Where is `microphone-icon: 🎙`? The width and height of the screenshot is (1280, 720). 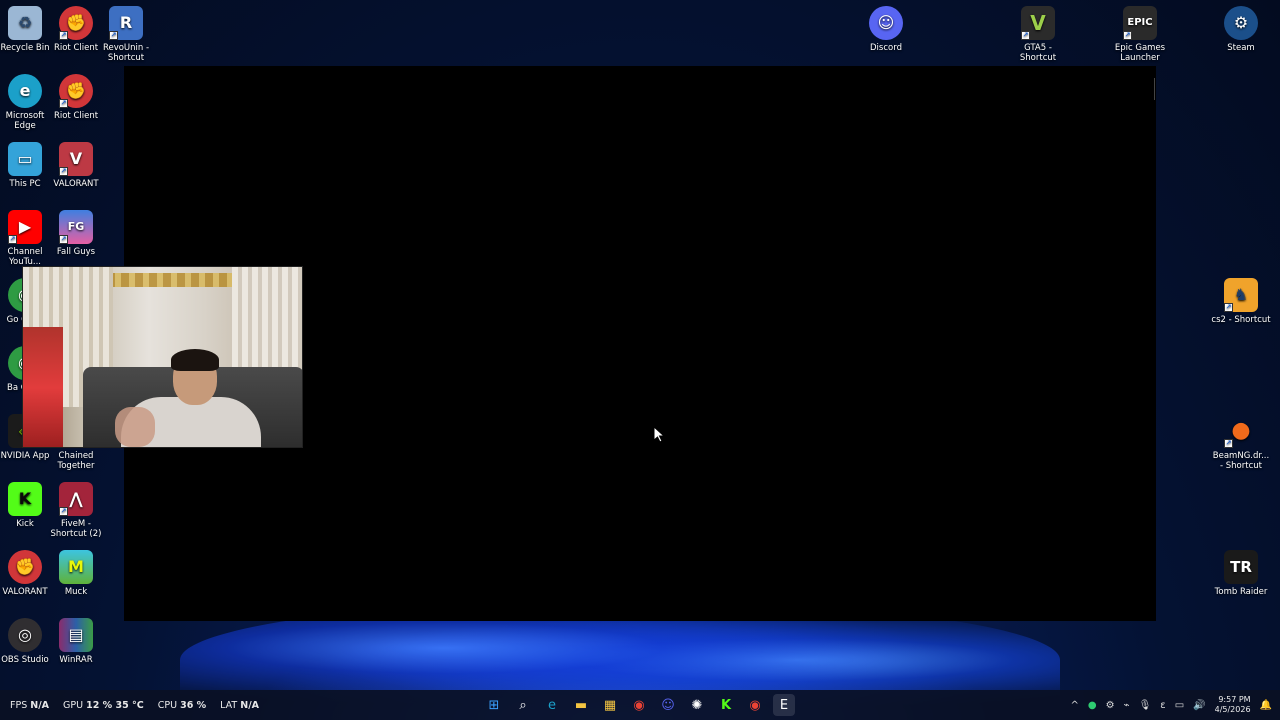 microphone-icon: 🎙 is located at coordinates (1145, 705).